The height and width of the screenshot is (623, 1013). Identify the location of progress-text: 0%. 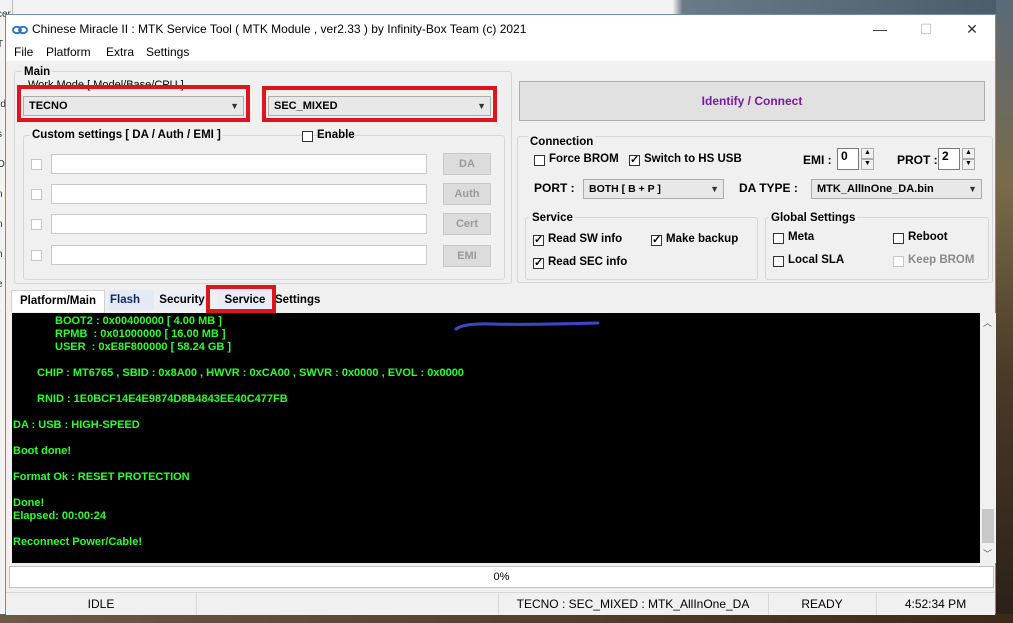
(501, 577).